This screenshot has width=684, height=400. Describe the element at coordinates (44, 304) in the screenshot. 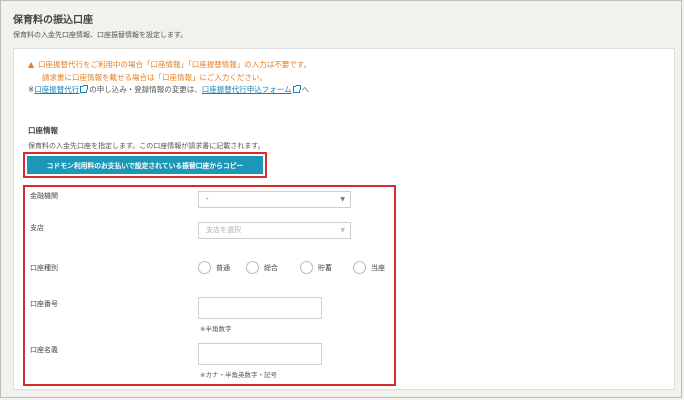

I see `account-number-label: 口座番号` at that location.